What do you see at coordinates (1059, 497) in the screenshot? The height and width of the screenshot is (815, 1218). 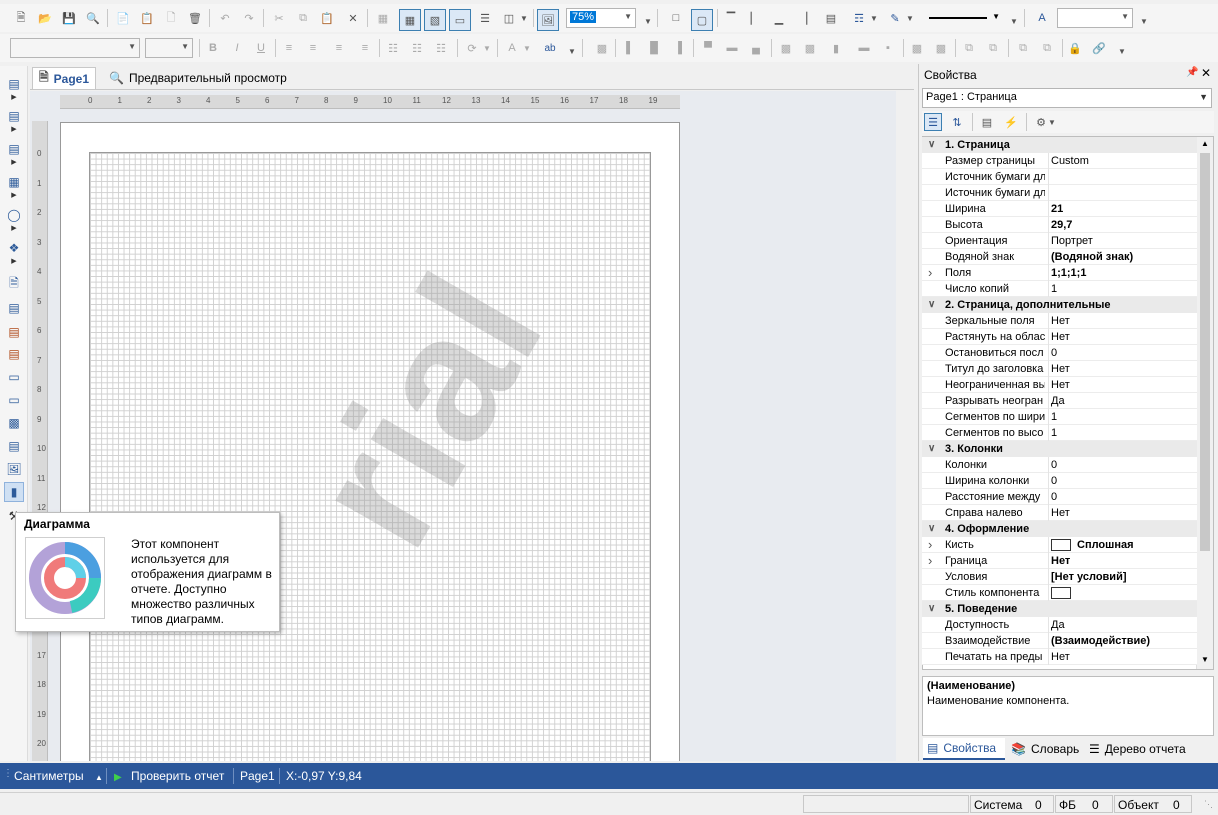 I see `property-row: Расстояние между 0` at bounding box center [1059, 497].